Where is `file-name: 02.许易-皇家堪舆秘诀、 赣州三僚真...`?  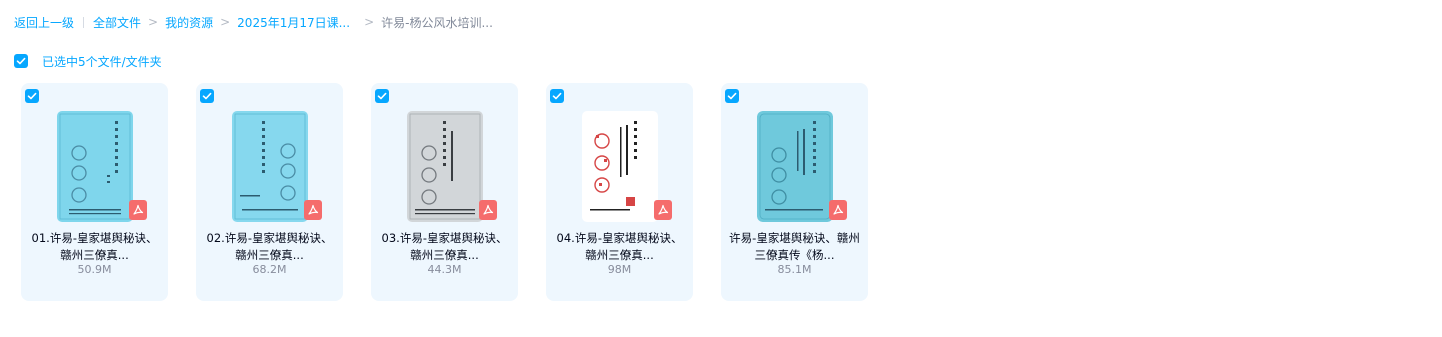 file-name: 02.许易-皇家堪舆秘诀、 赣州三僚真... is located at coordinates (269, 247).